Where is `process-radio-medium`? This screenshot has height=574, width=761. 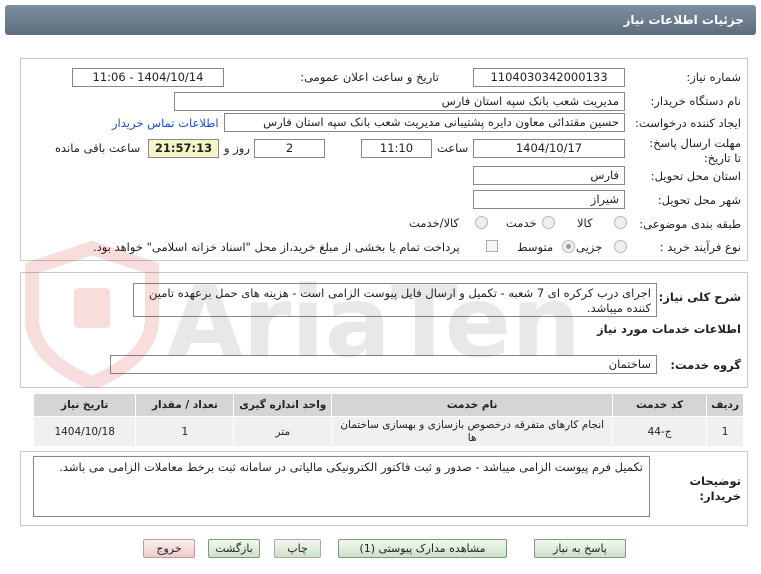 process-radio-medium is located at coordinates (568, 246).